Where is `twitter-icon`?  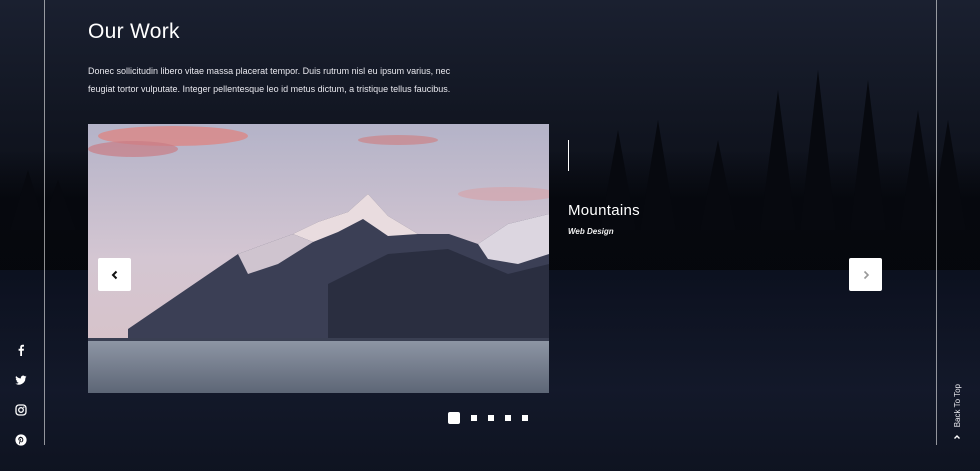
twitter-icon is located at coordinates (21, 380).